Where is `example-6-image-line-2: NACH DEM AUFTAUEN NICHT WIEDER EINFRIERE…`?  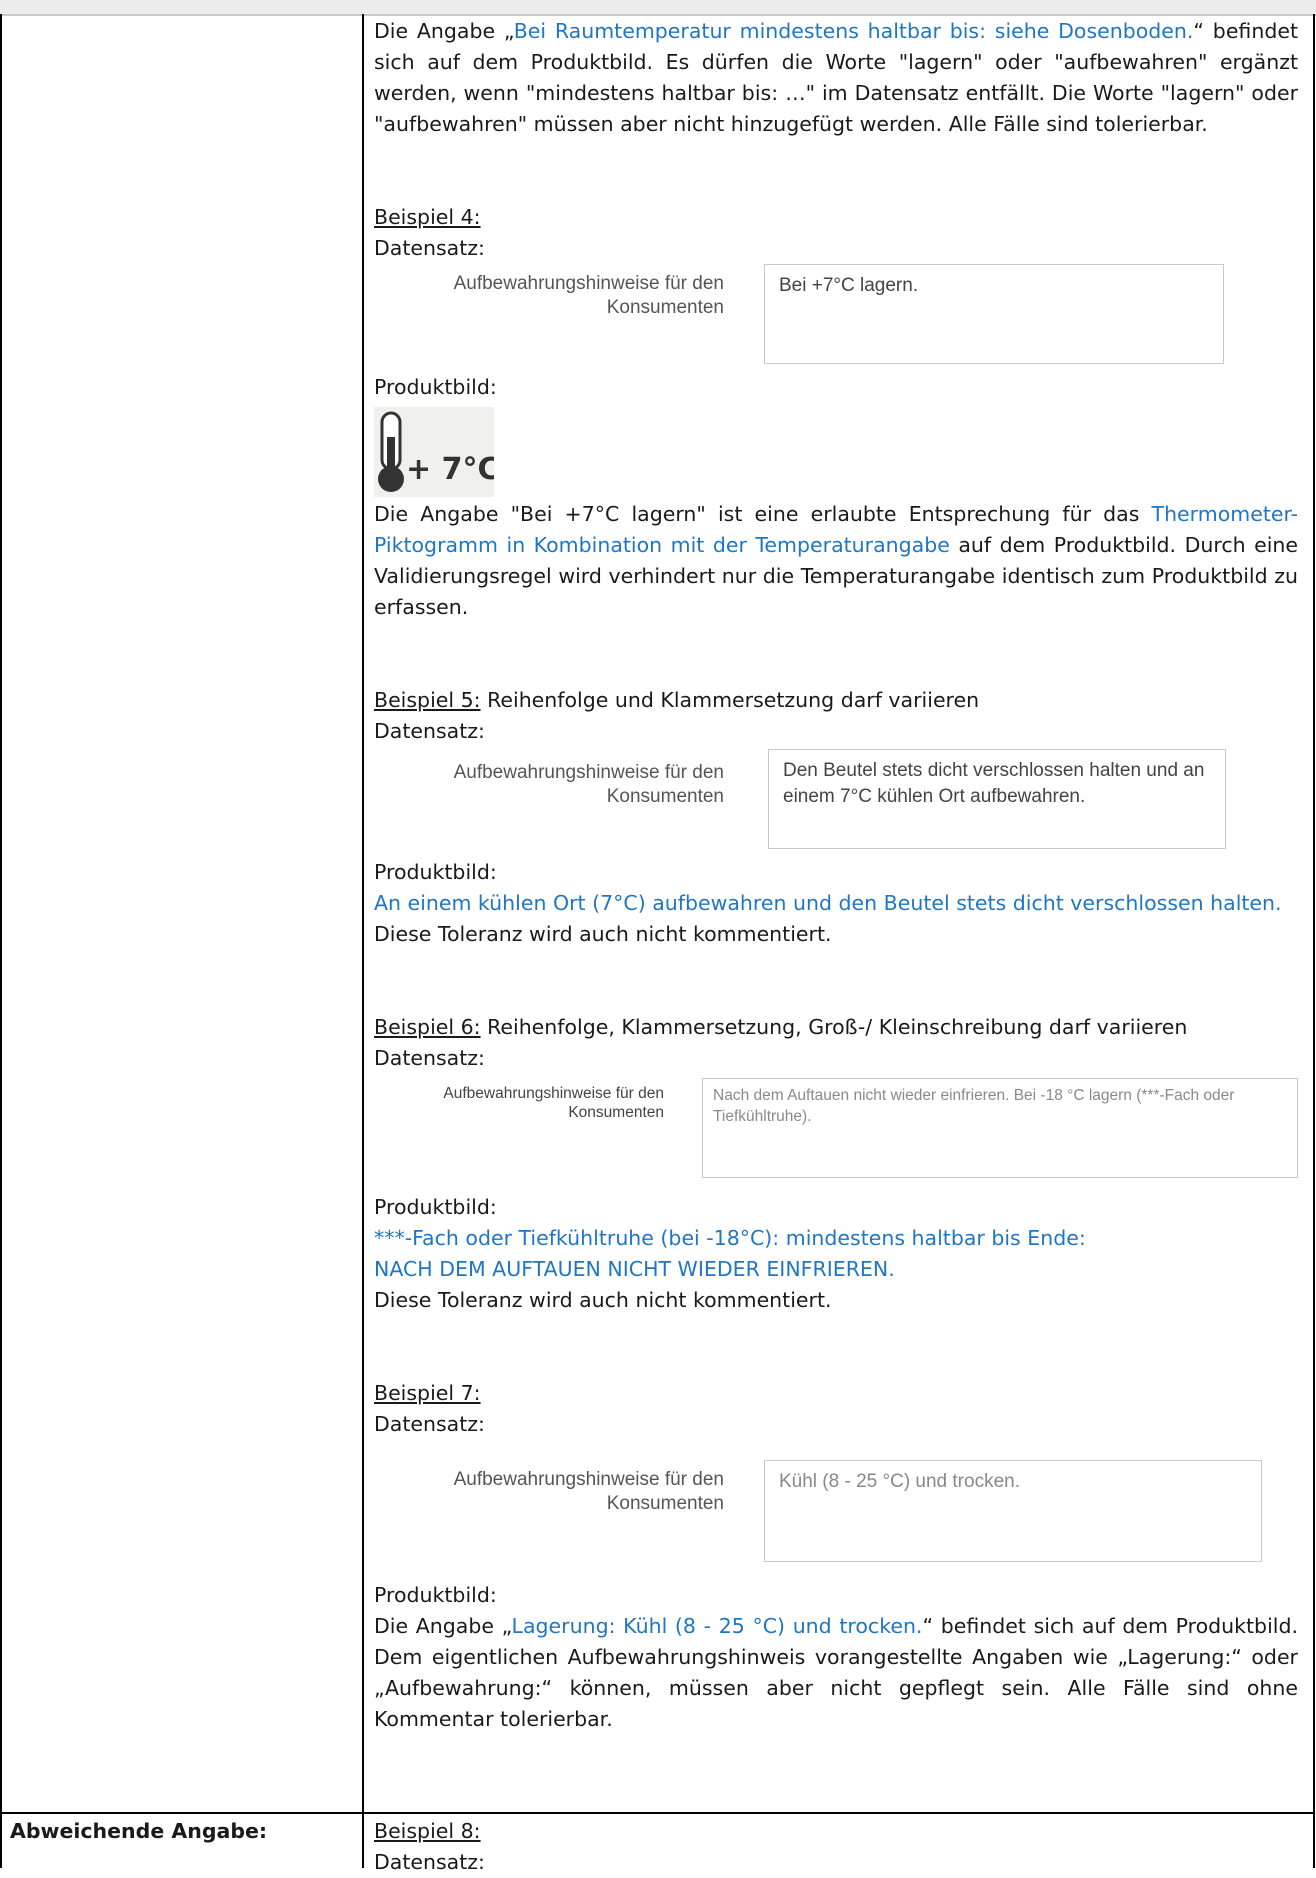
example-6-image-line-2: NACH DEM AUFTAUEN NICHT WIEDER EINFRIERE… is located at coordinates (634, 1269).